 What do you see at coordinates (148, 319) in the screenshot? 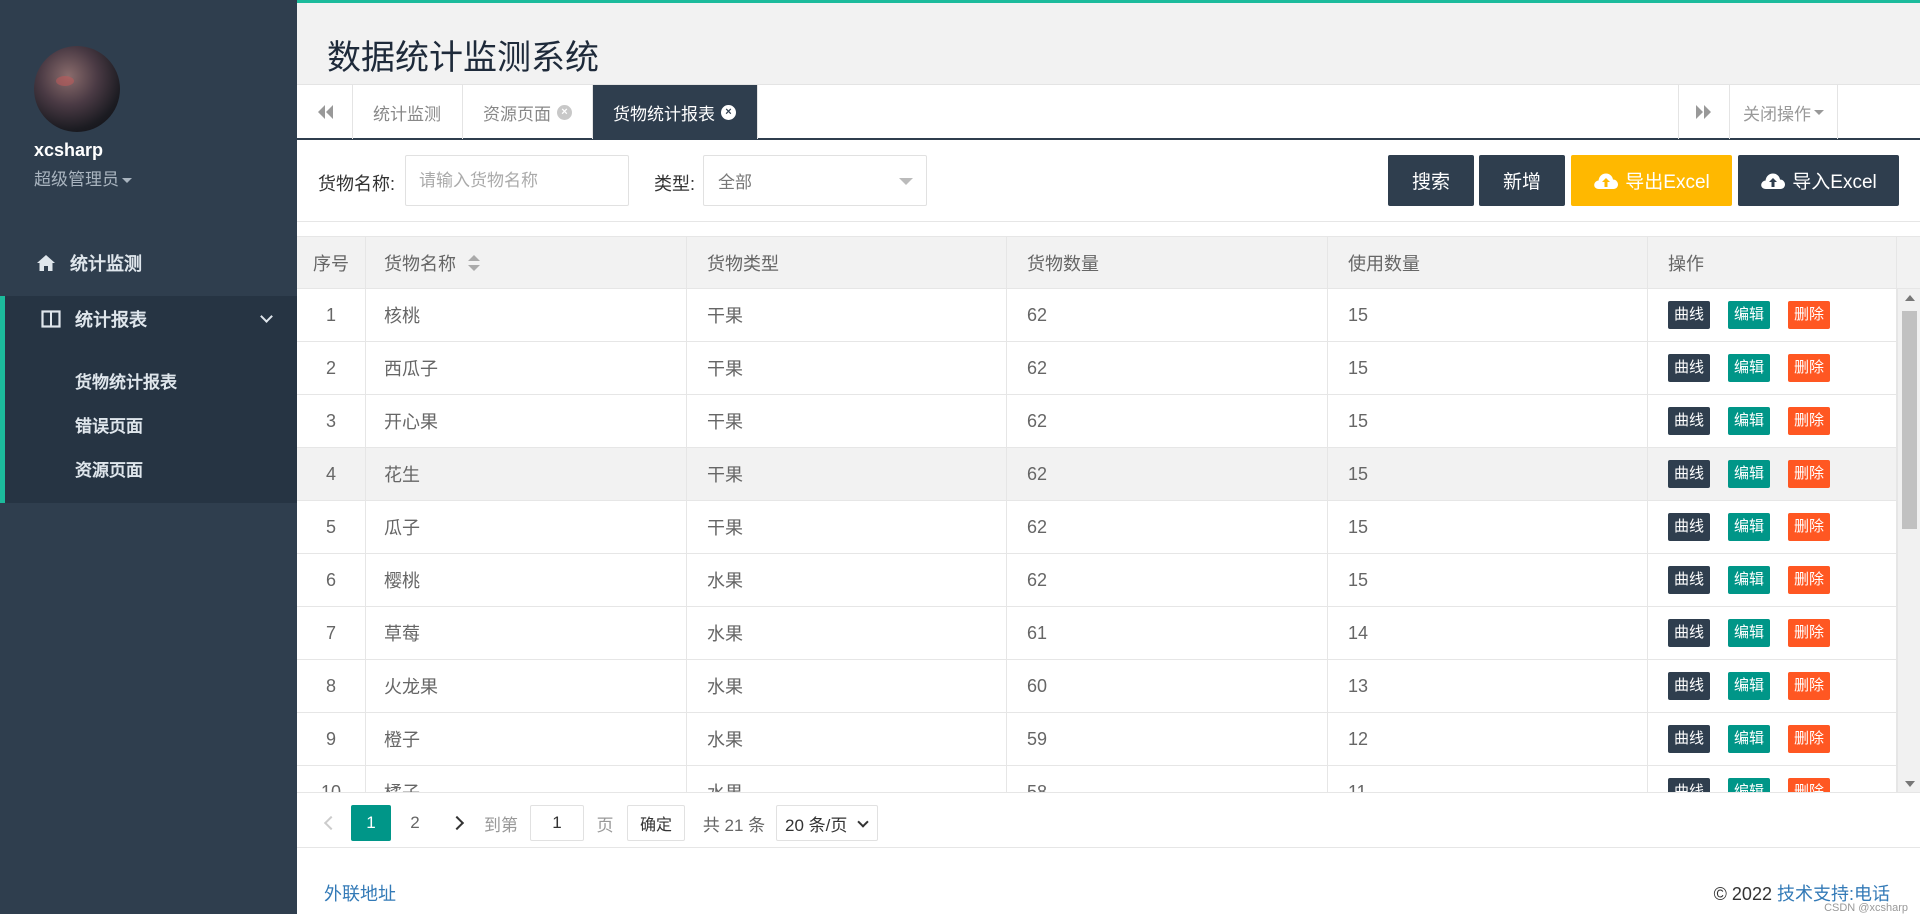
I see `sidebar-item-reports: 统计报表` at bounding box center [148, 319].